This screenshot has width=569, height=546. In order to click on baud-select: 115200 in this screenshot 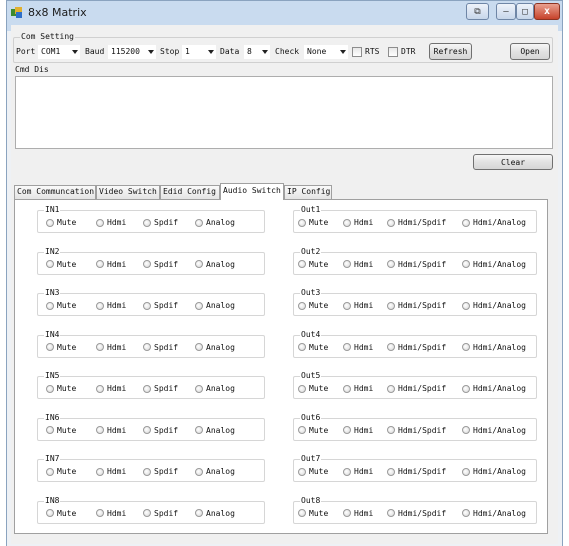, I will do `click(132, 52)`.